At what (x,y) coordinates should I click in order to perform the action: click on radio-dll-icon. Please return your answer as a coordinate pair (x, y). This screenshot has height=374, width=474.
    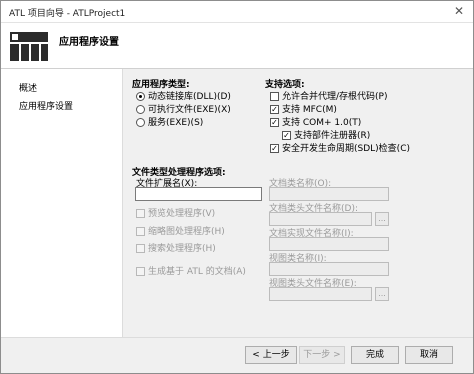
    Looking at the image, I should click on (140, 96).